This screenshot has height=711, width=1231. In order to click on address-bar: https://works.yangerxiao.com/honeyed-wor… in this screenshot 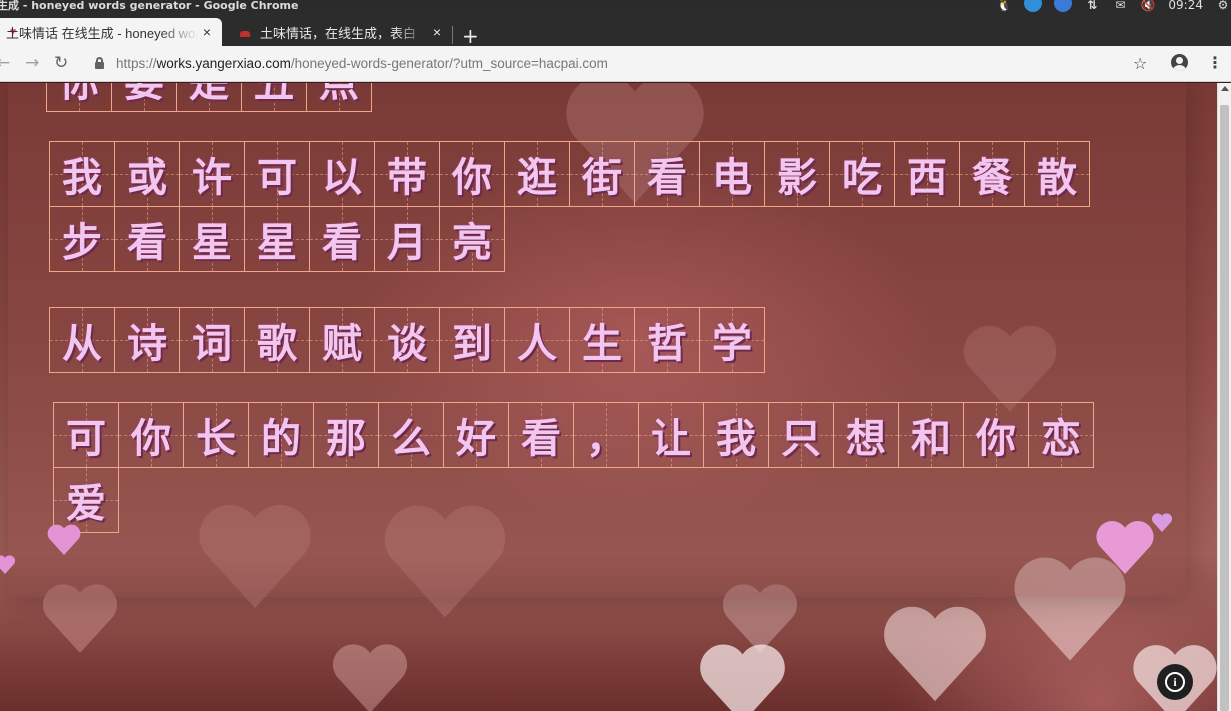, I will do `click(362, 63)`.